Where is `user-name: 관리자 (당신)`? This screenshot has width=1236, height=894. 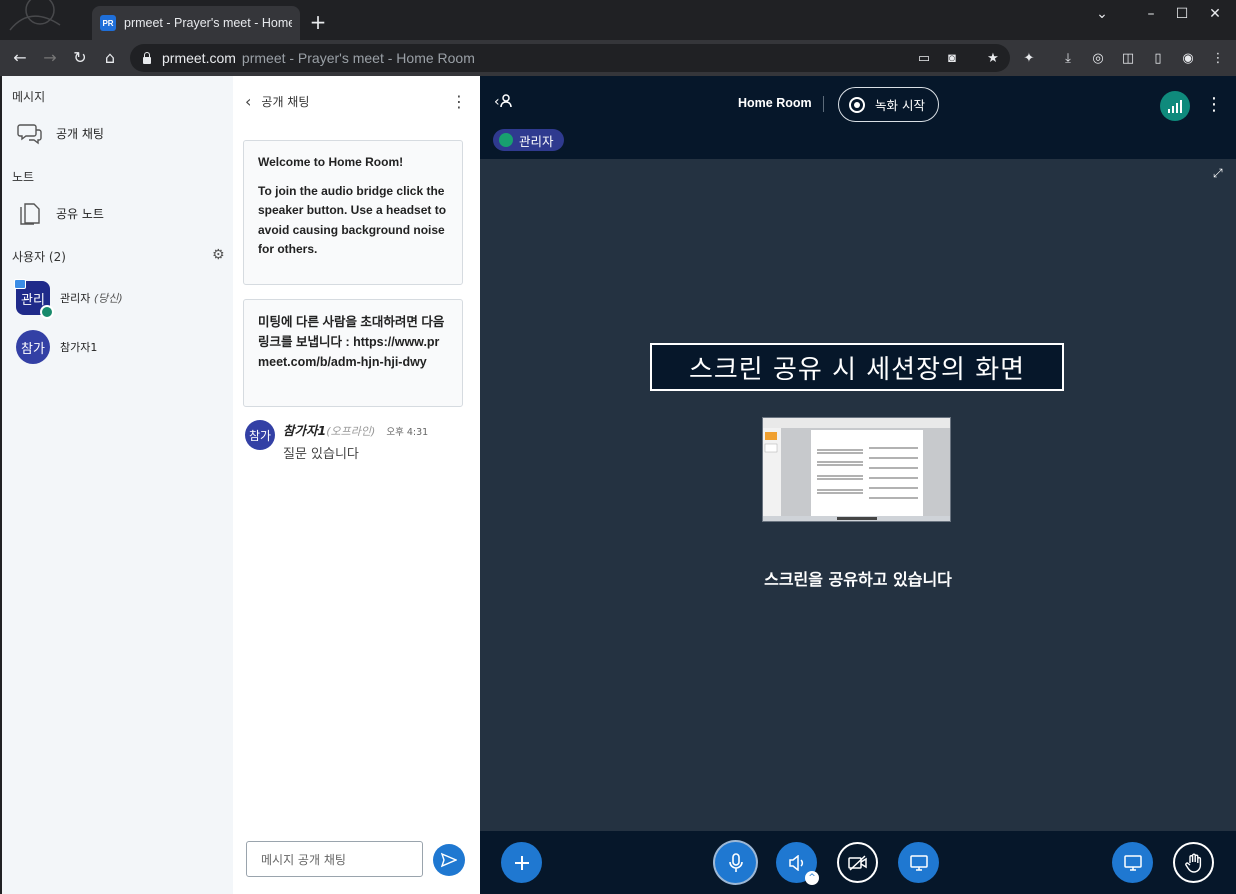
user-name: 관리자 (당신) is located at coordinates (91, 298).